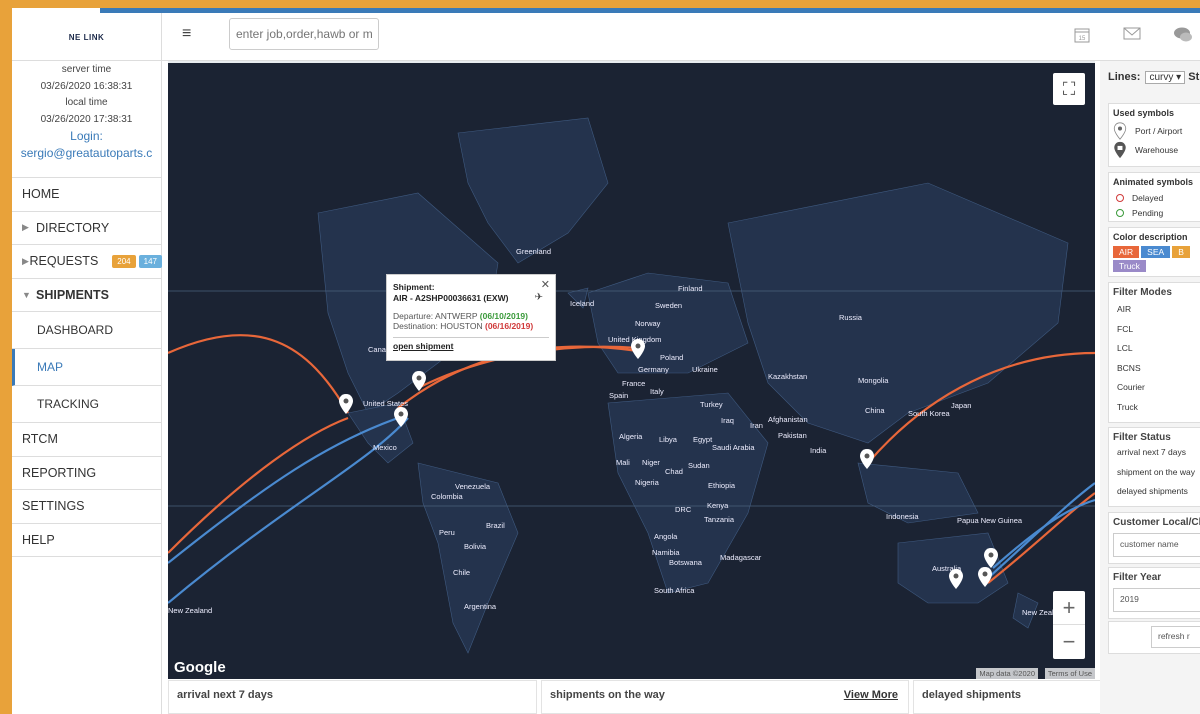 Image resolution: width=1200 pixels, height=714 pixels. I want to click on sidebar-item-directory: ▶ DIRECTORY, so click(87, 228).